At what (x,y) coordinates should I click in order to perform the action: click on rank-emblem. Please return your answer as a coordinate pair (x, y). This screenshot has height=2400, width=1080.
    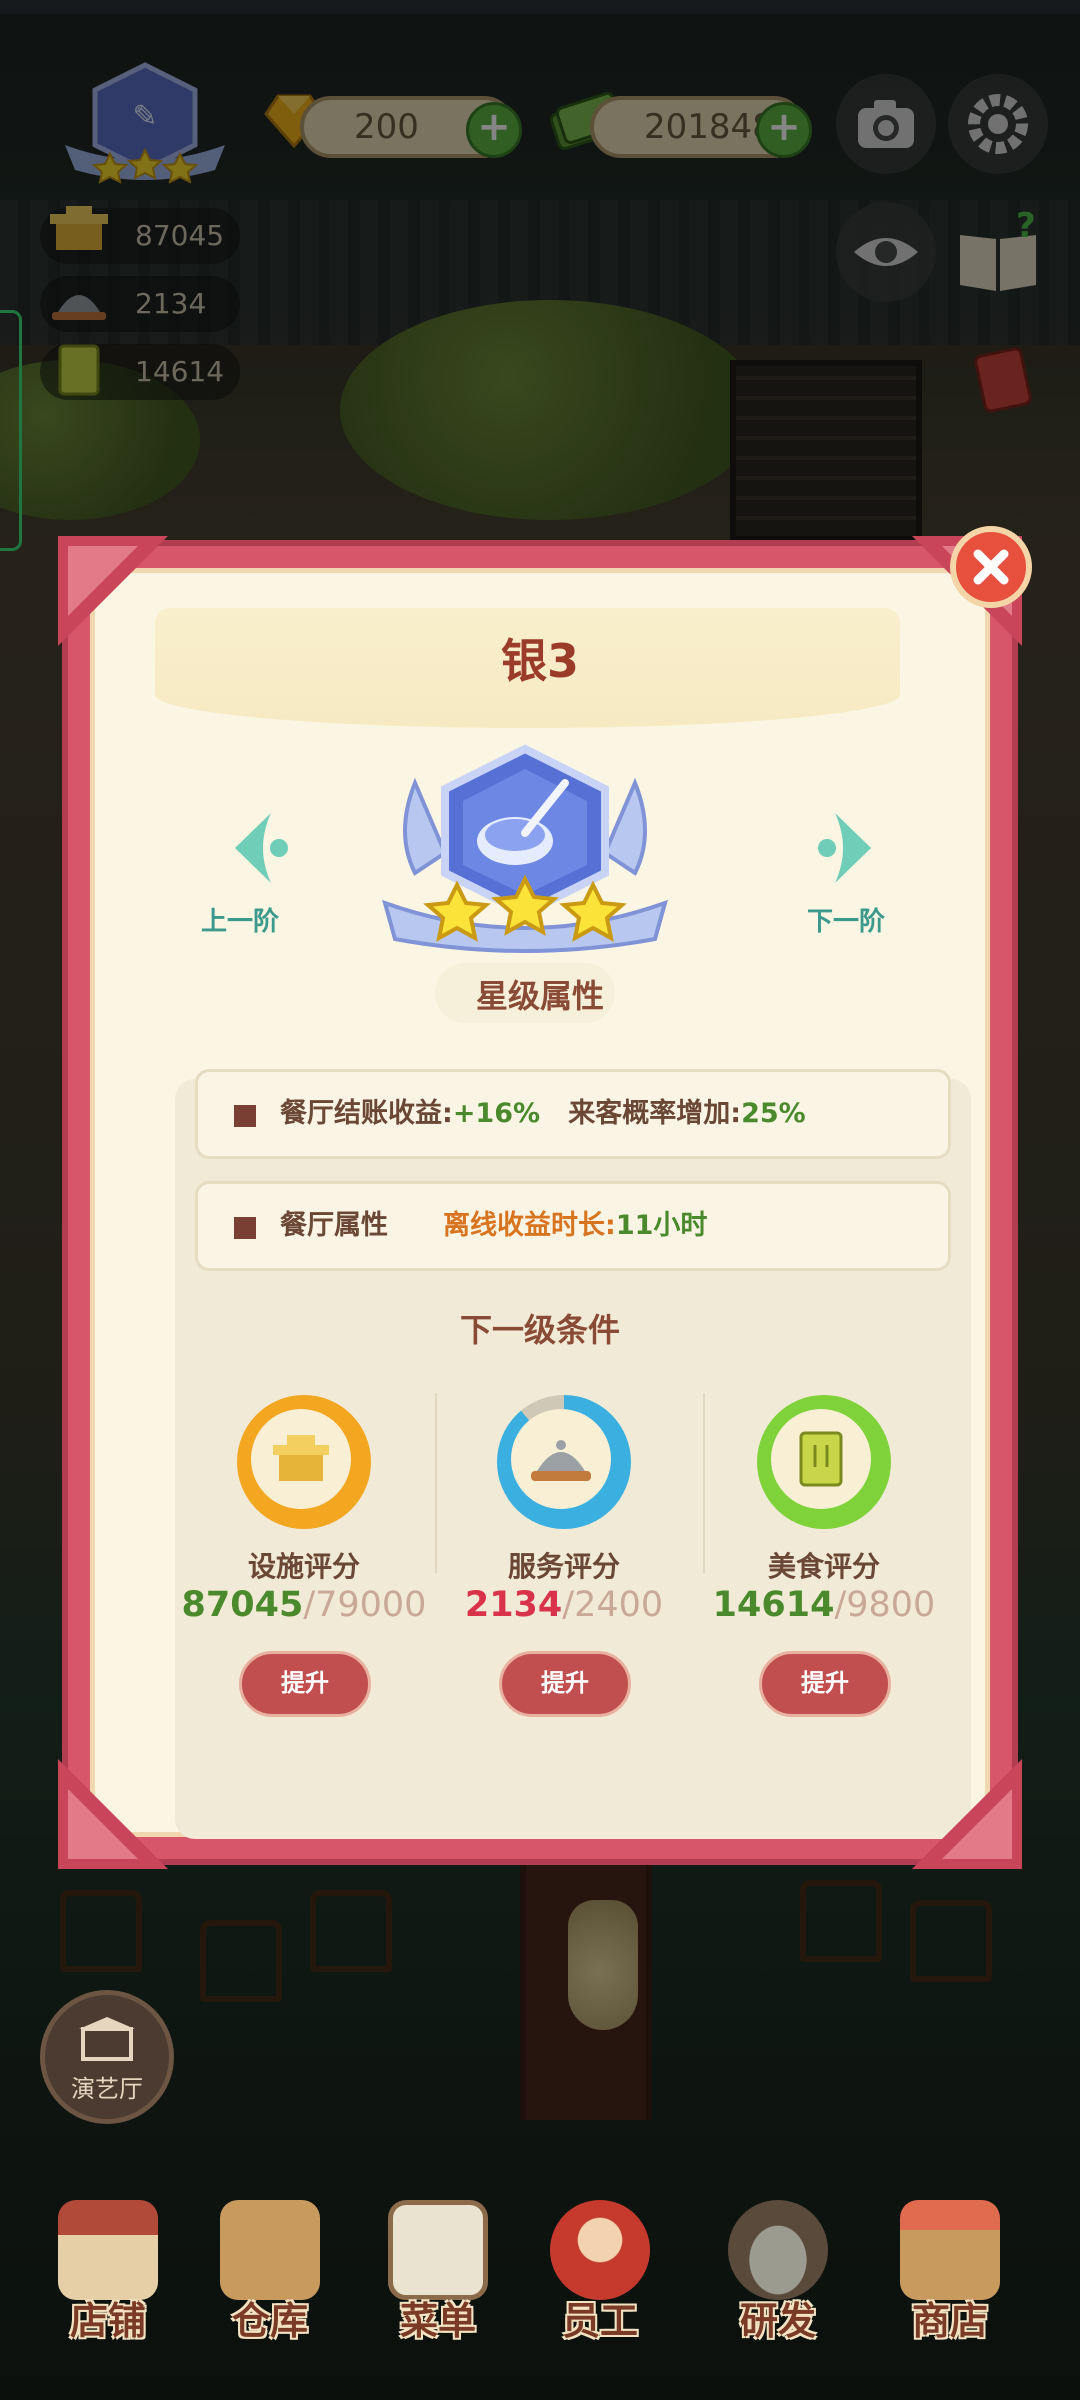
    Looking at the image, I should click on (525, 848).